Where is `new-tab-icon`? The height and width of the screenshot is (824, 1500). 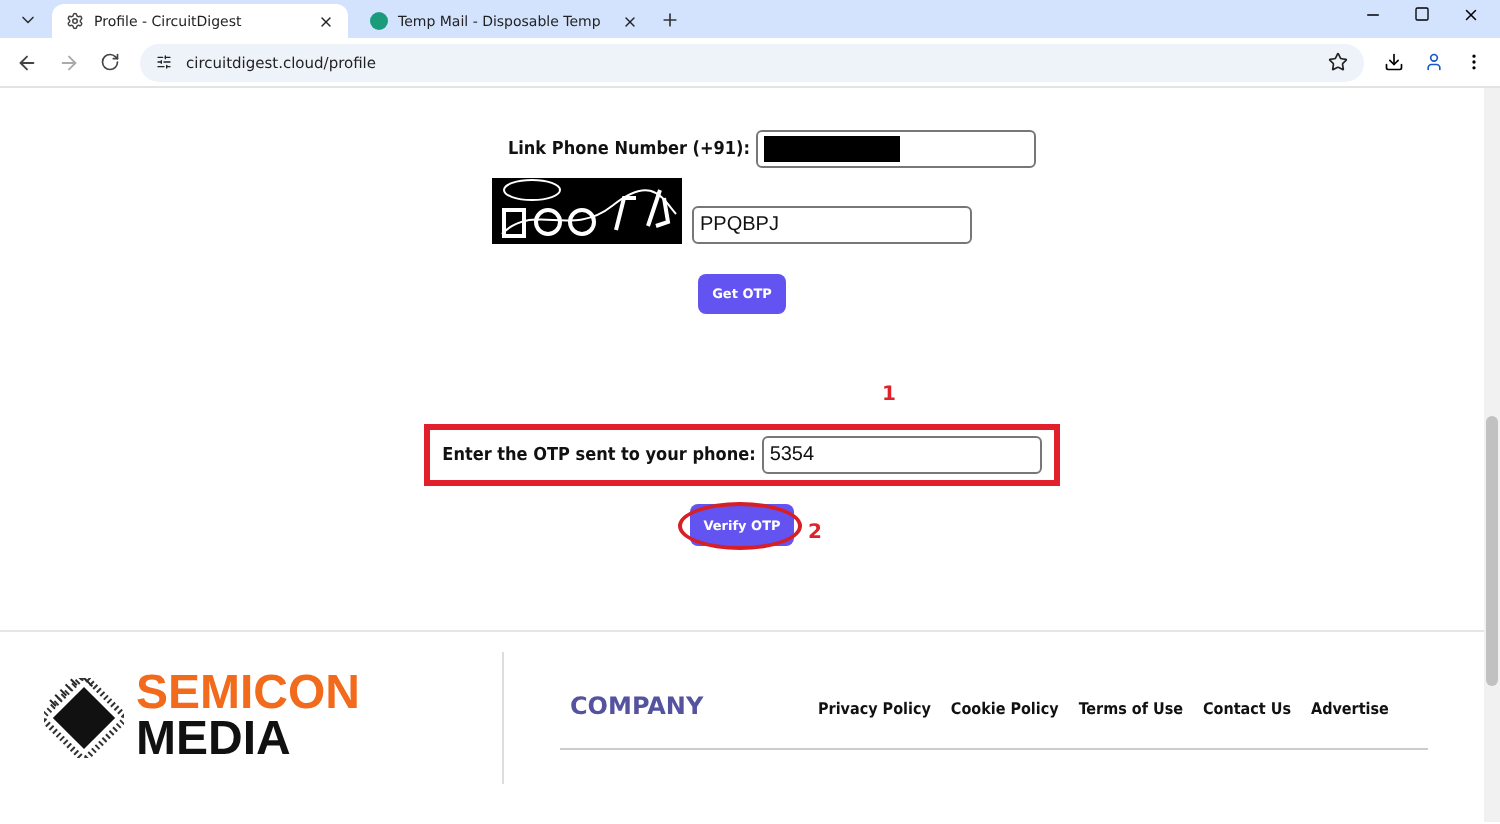 new-tab-icon is located at coordinates (670, 19).